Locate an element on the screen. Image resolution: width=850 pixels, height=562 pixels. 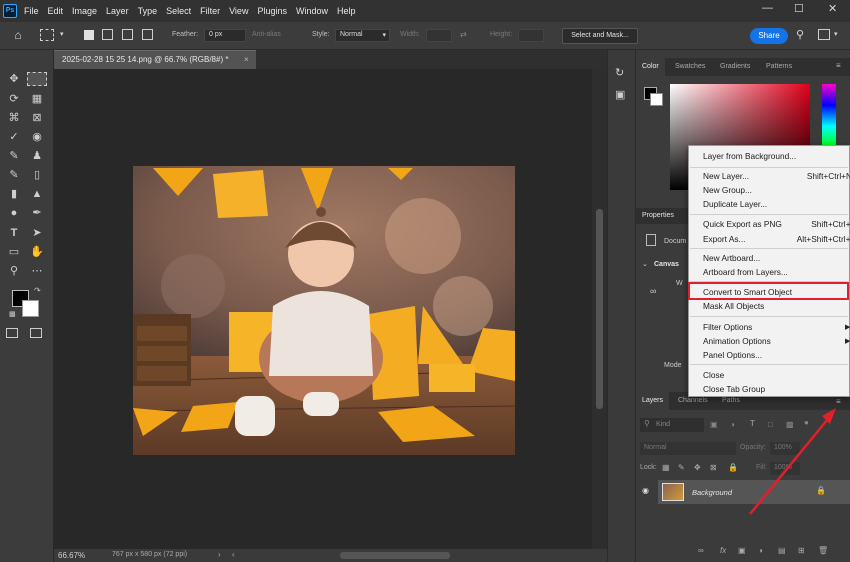
annotation-arrow is located at coordinates (792, 461).